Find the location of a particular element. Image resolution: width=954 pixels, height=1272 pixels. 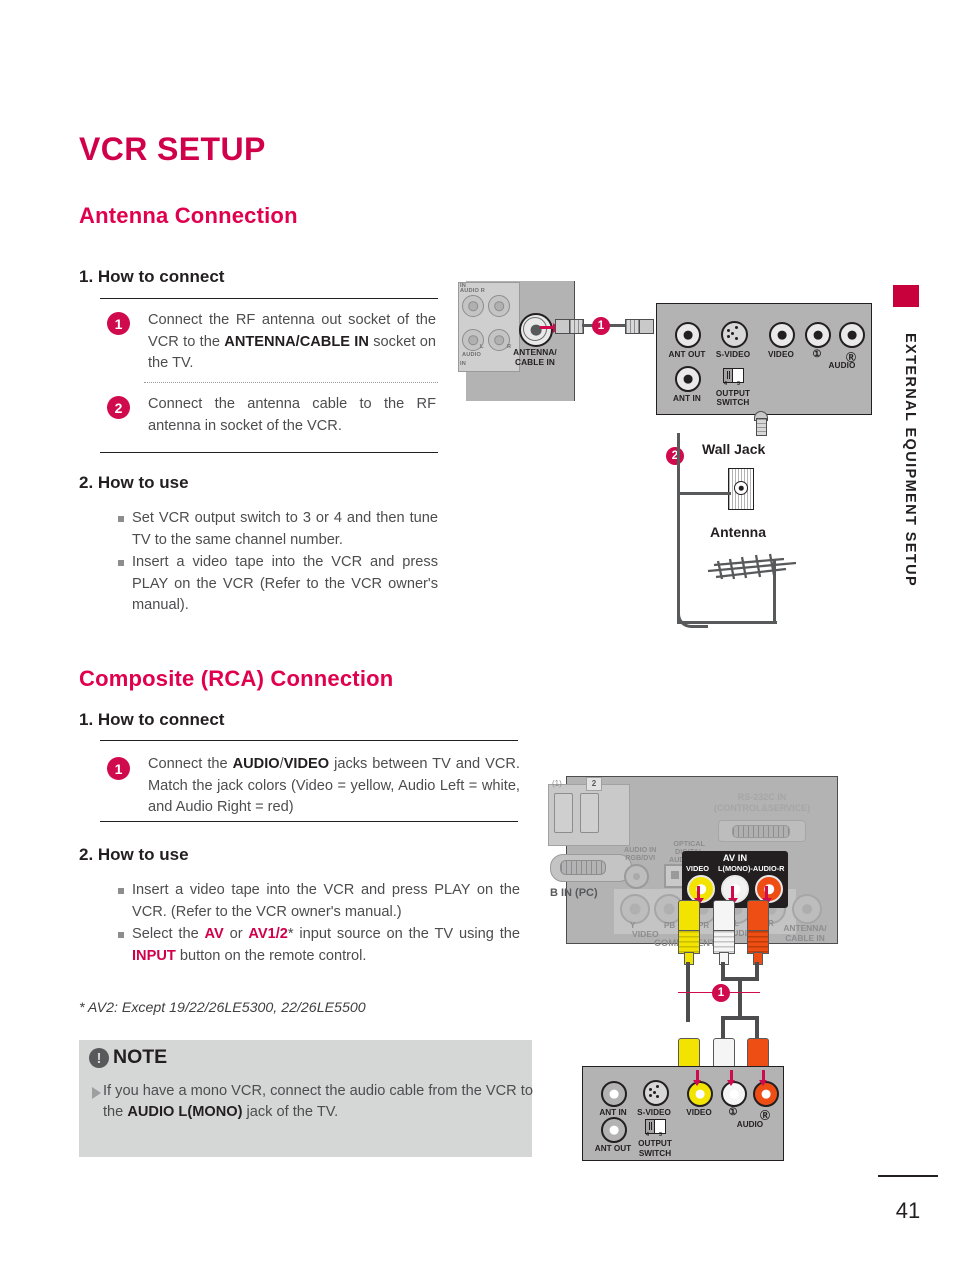

section-heading-composite: Composite (RCA) Connection is located at coordinates (236, 678).